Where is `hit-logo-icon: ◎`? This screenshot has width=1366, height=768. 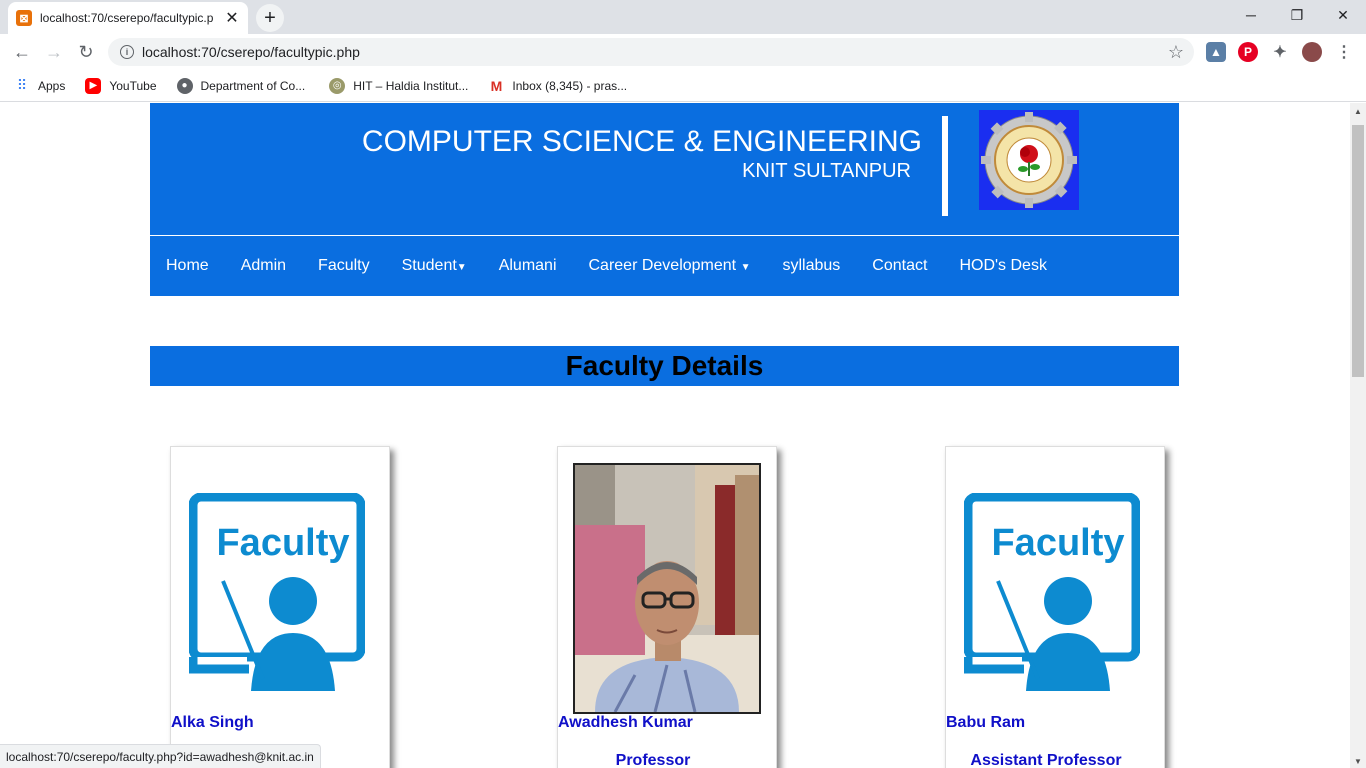 hit-logo-icon: ◎ is located at coordinates (337, 85).